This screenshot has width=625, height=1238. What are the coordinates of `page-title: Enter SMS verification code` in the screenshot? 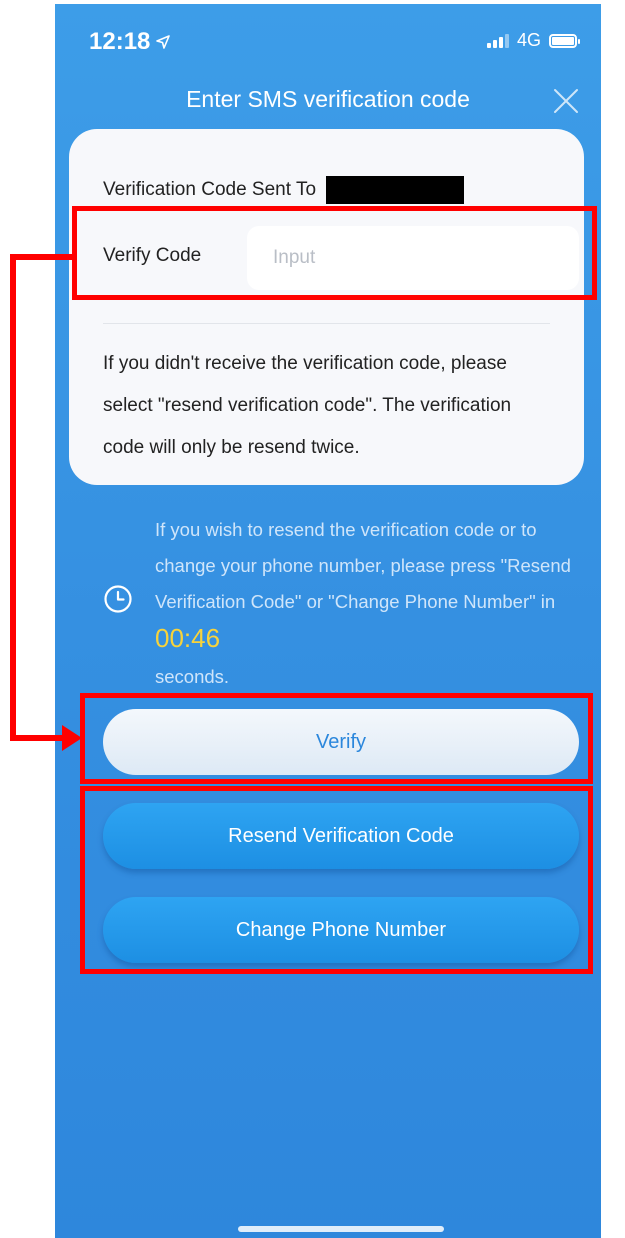 It's located at (328, 99).